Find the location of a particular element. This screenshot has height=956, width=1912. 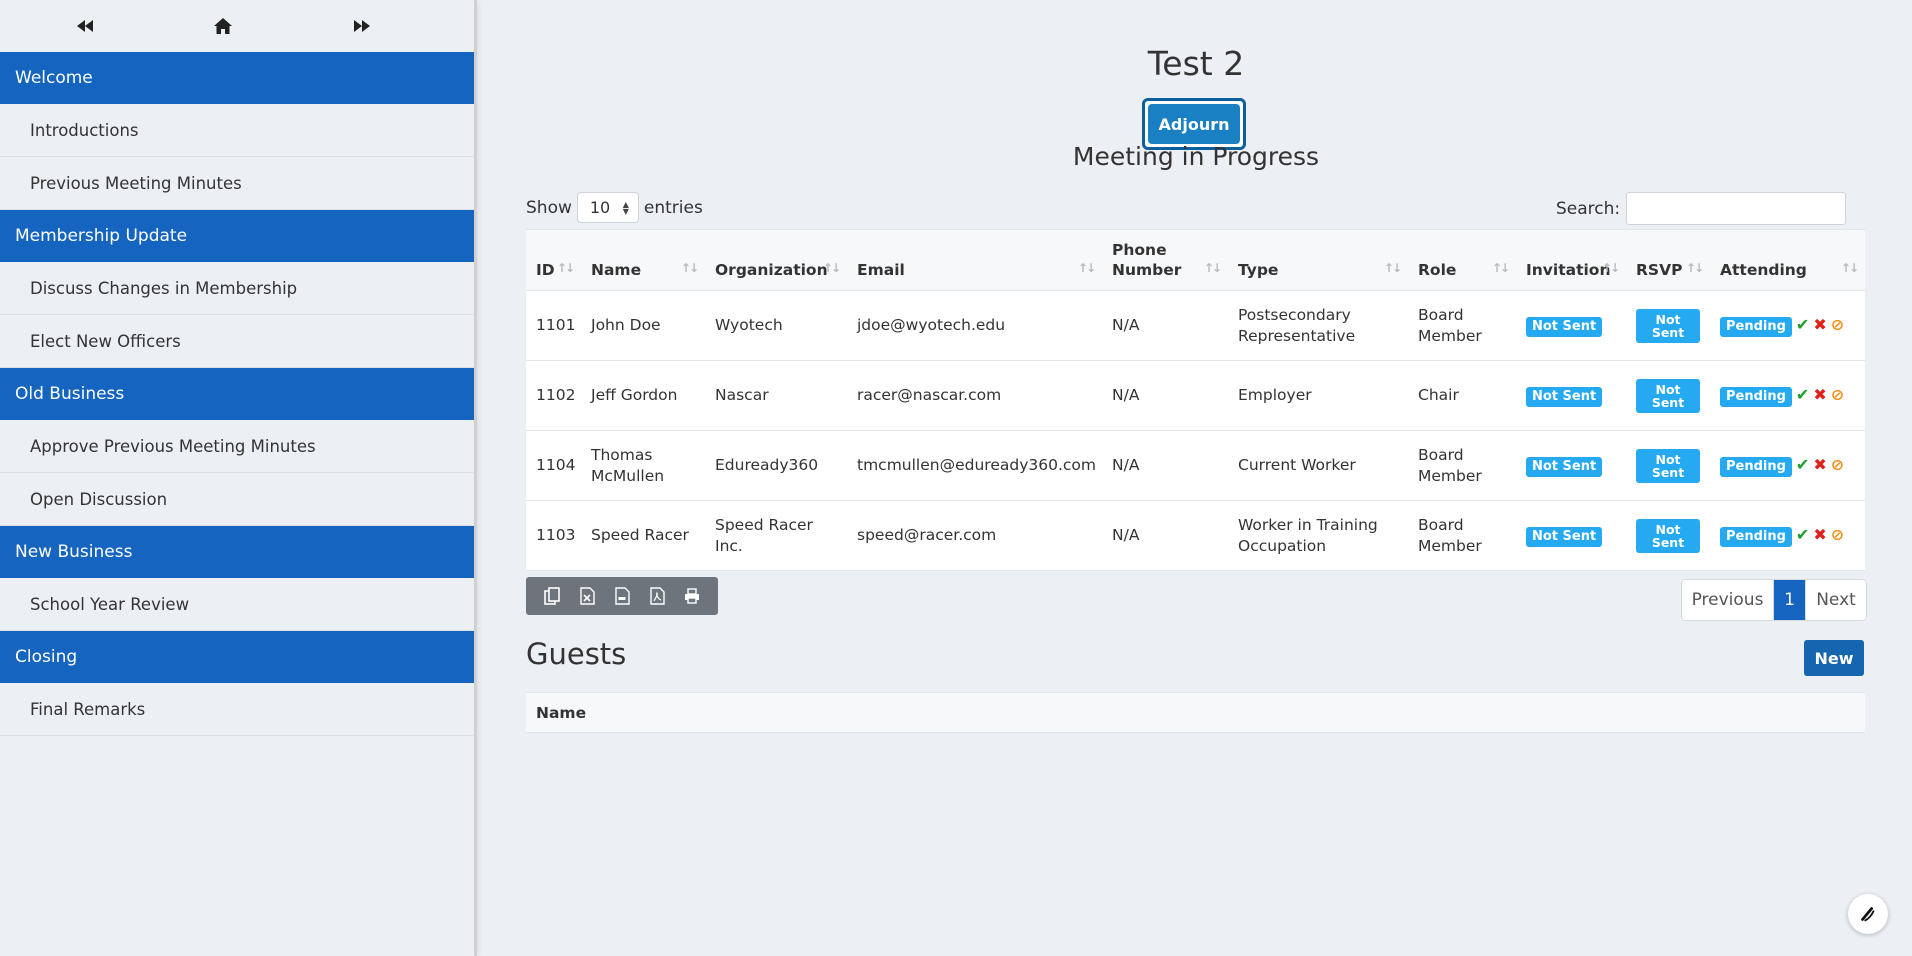

print-icon is located at coordinates (692, 596).